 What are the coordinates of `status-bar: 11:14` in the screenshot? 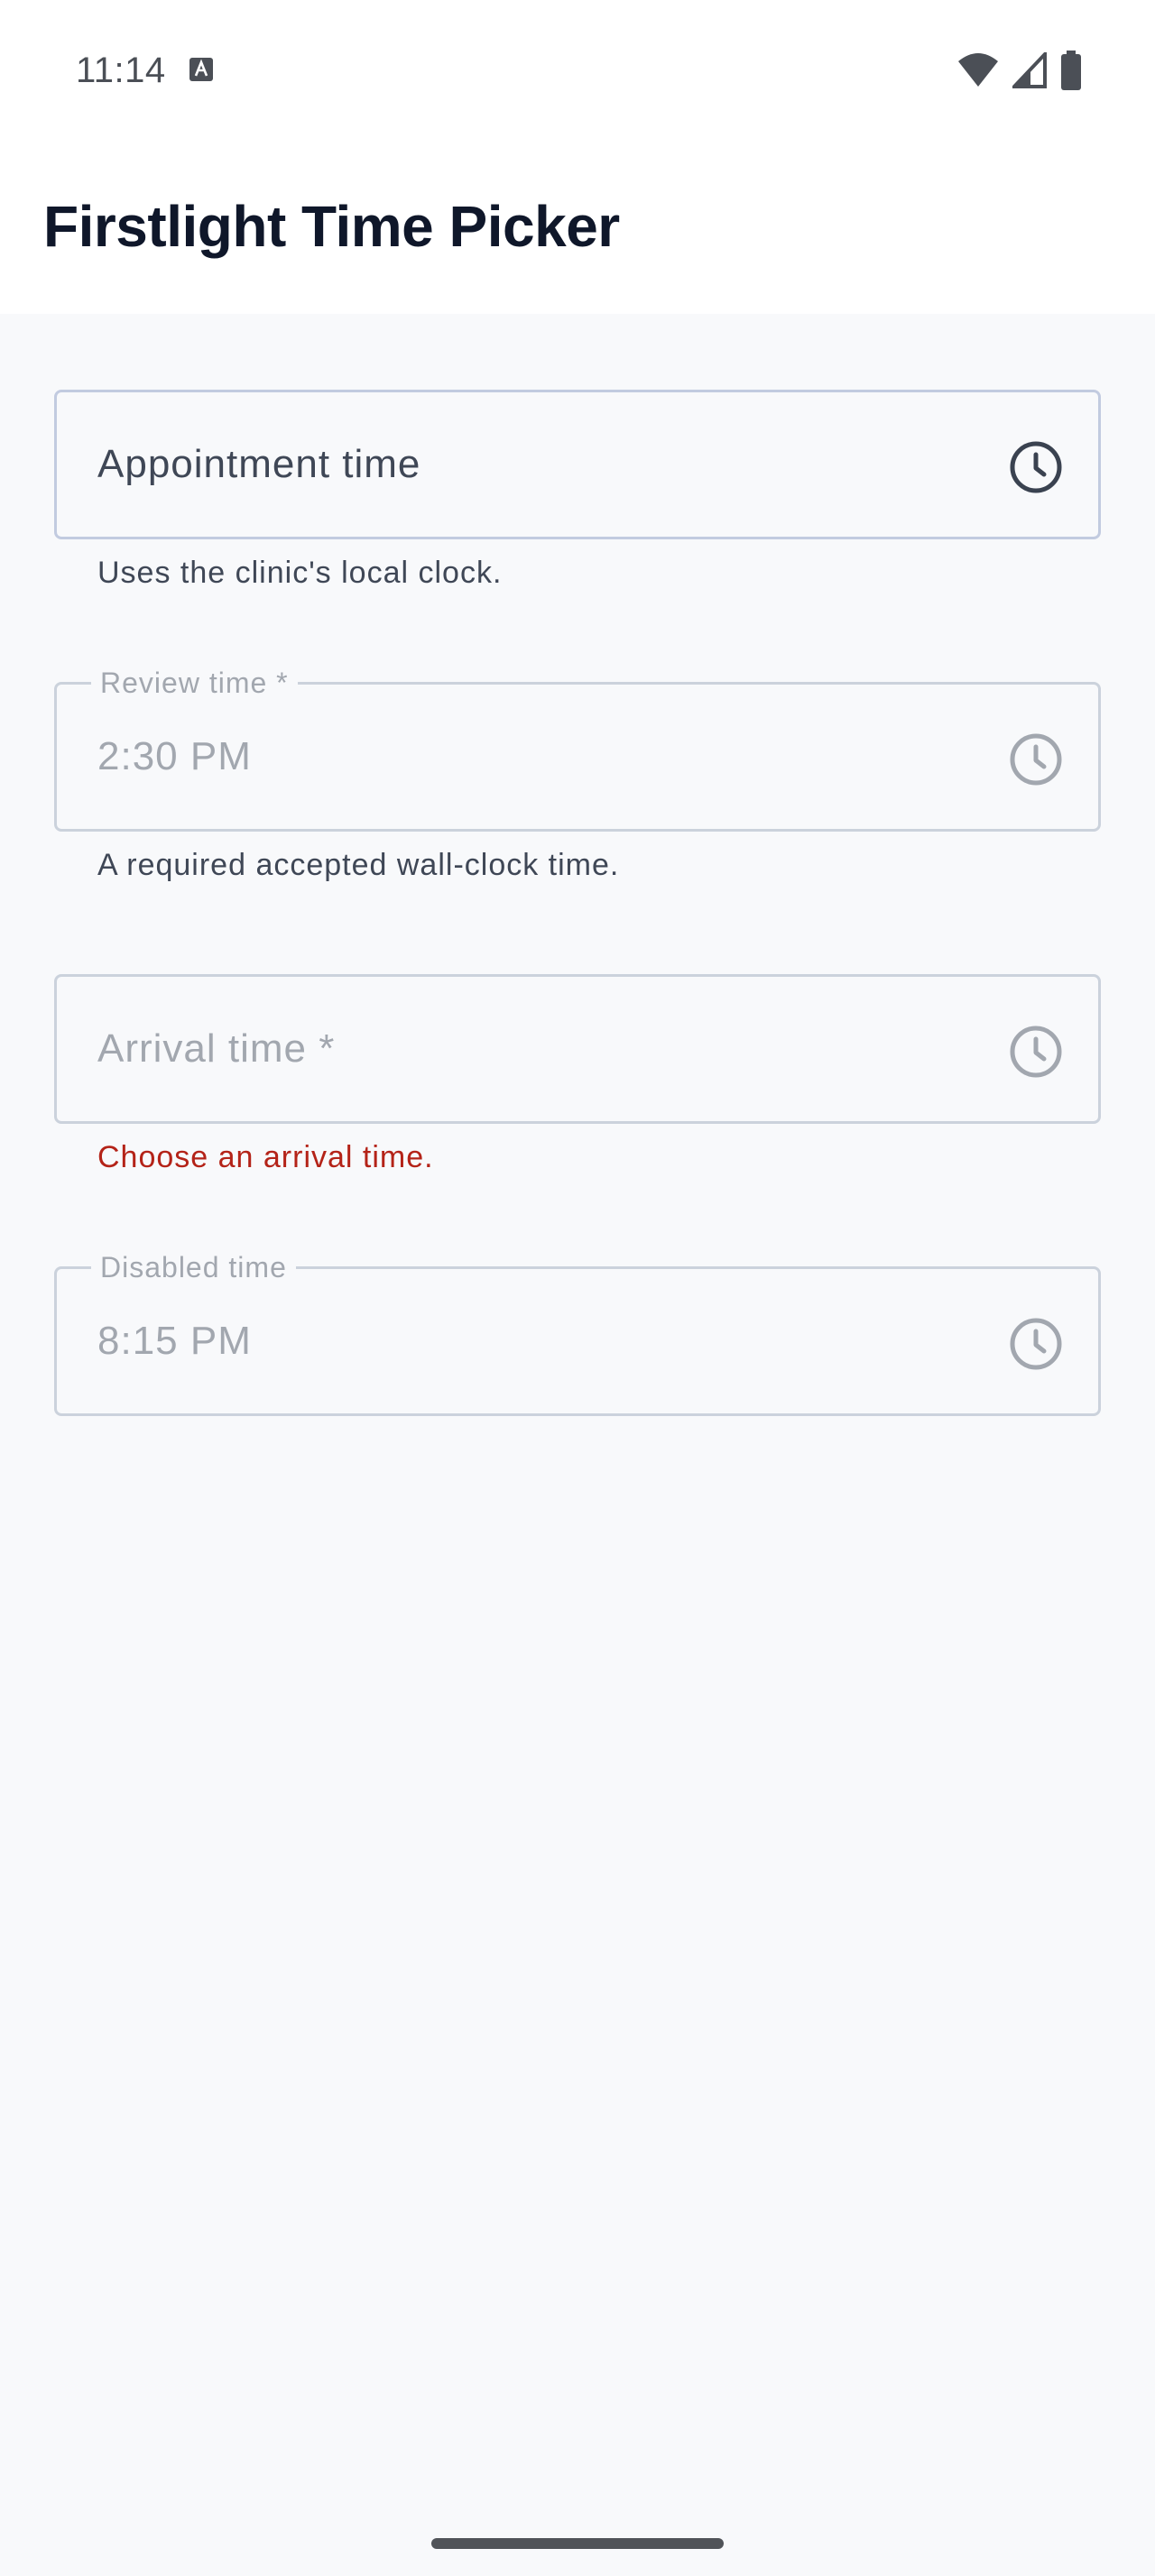 It's located at (577, 70).